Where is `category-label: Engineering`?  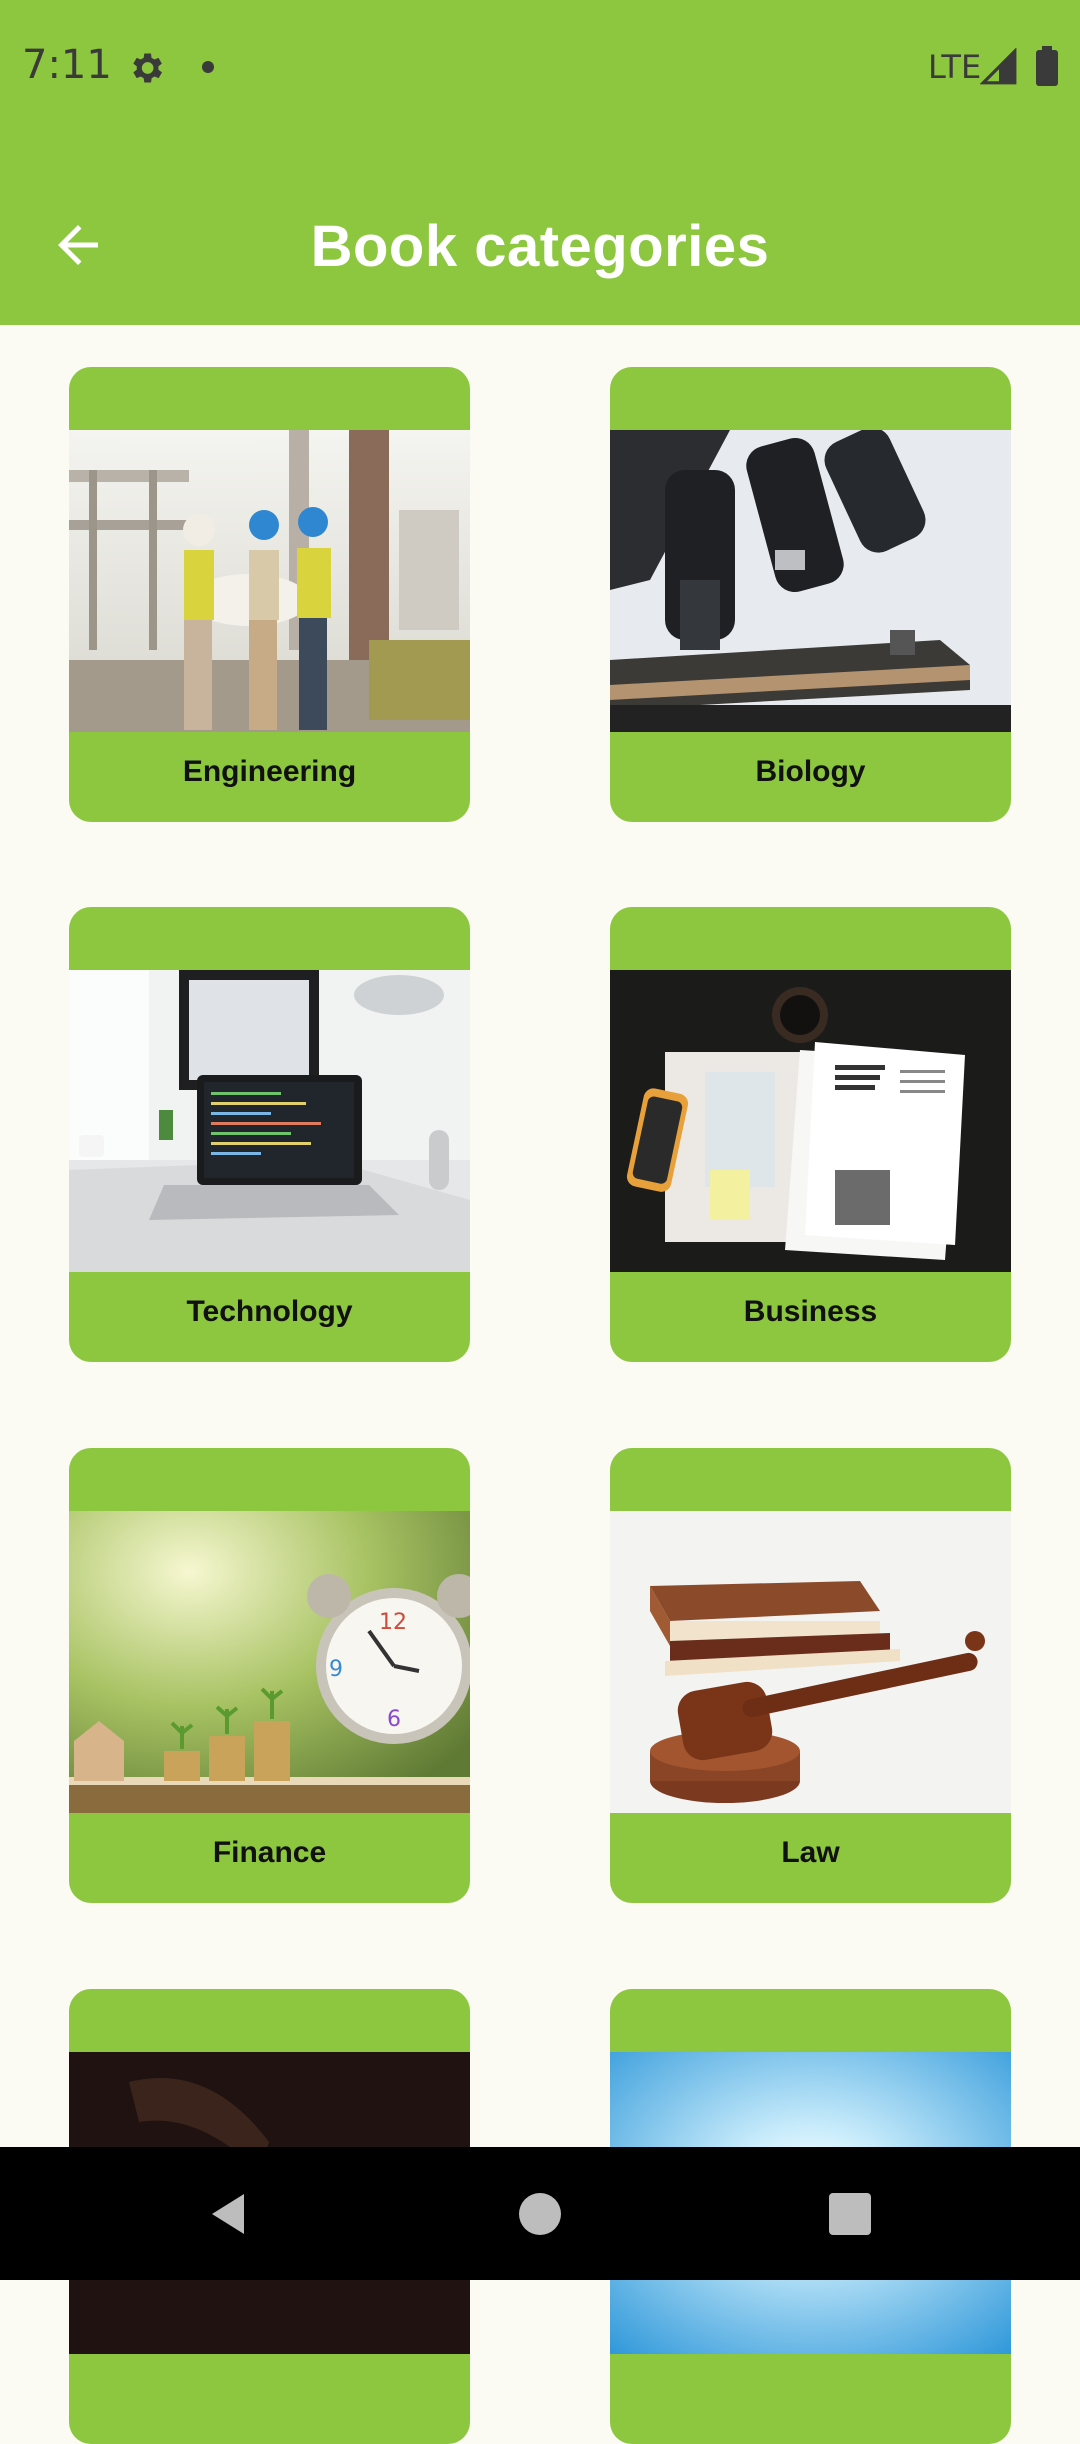 category-label: Engineering is located at coordinates (269, 771).